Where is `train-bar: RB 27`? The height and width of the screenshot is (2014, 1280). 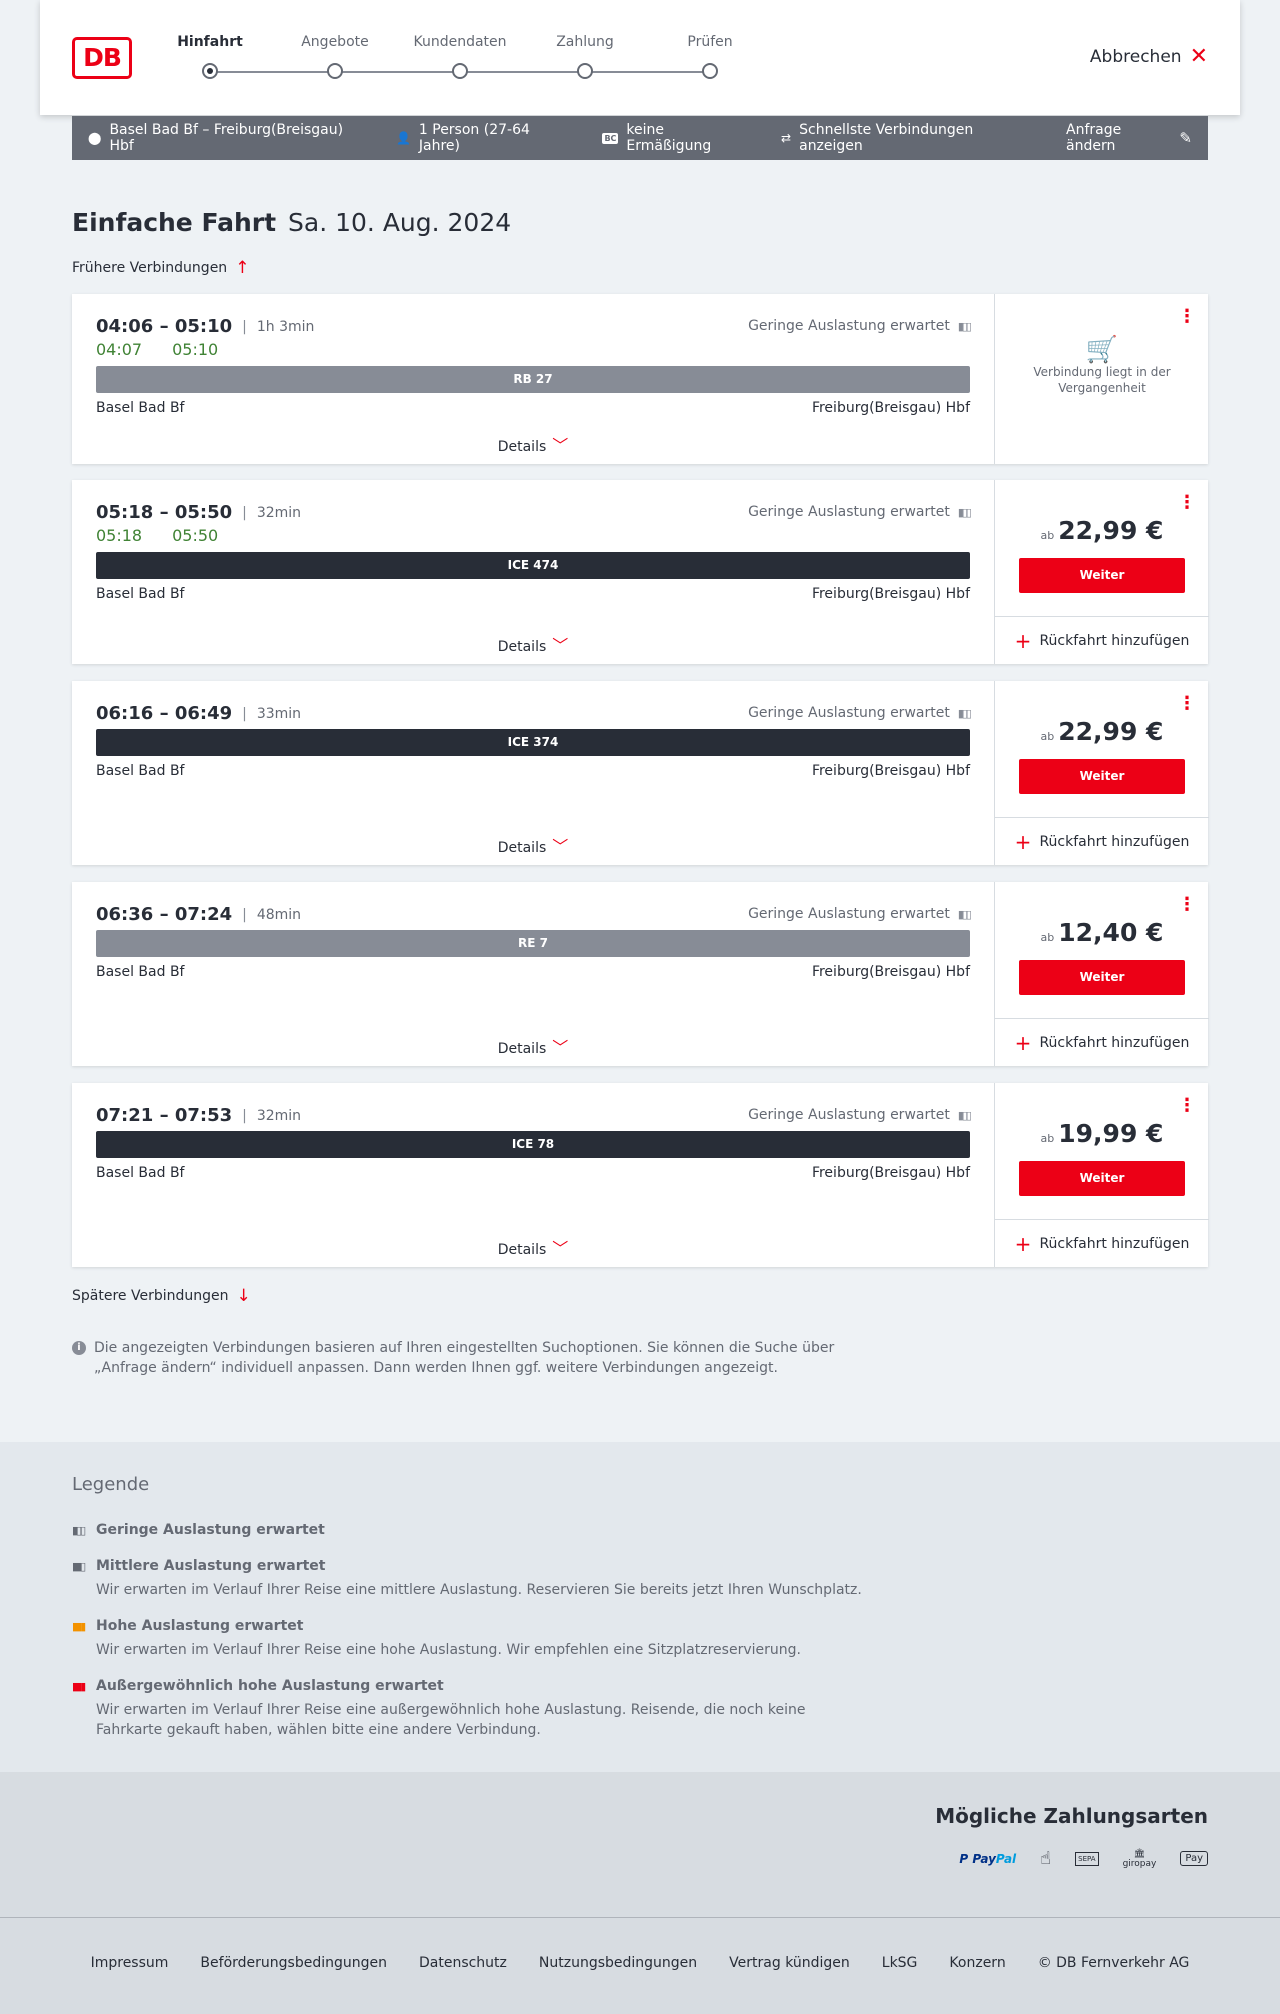 train-bar: RB 27 is located at coordinates (533, 379).